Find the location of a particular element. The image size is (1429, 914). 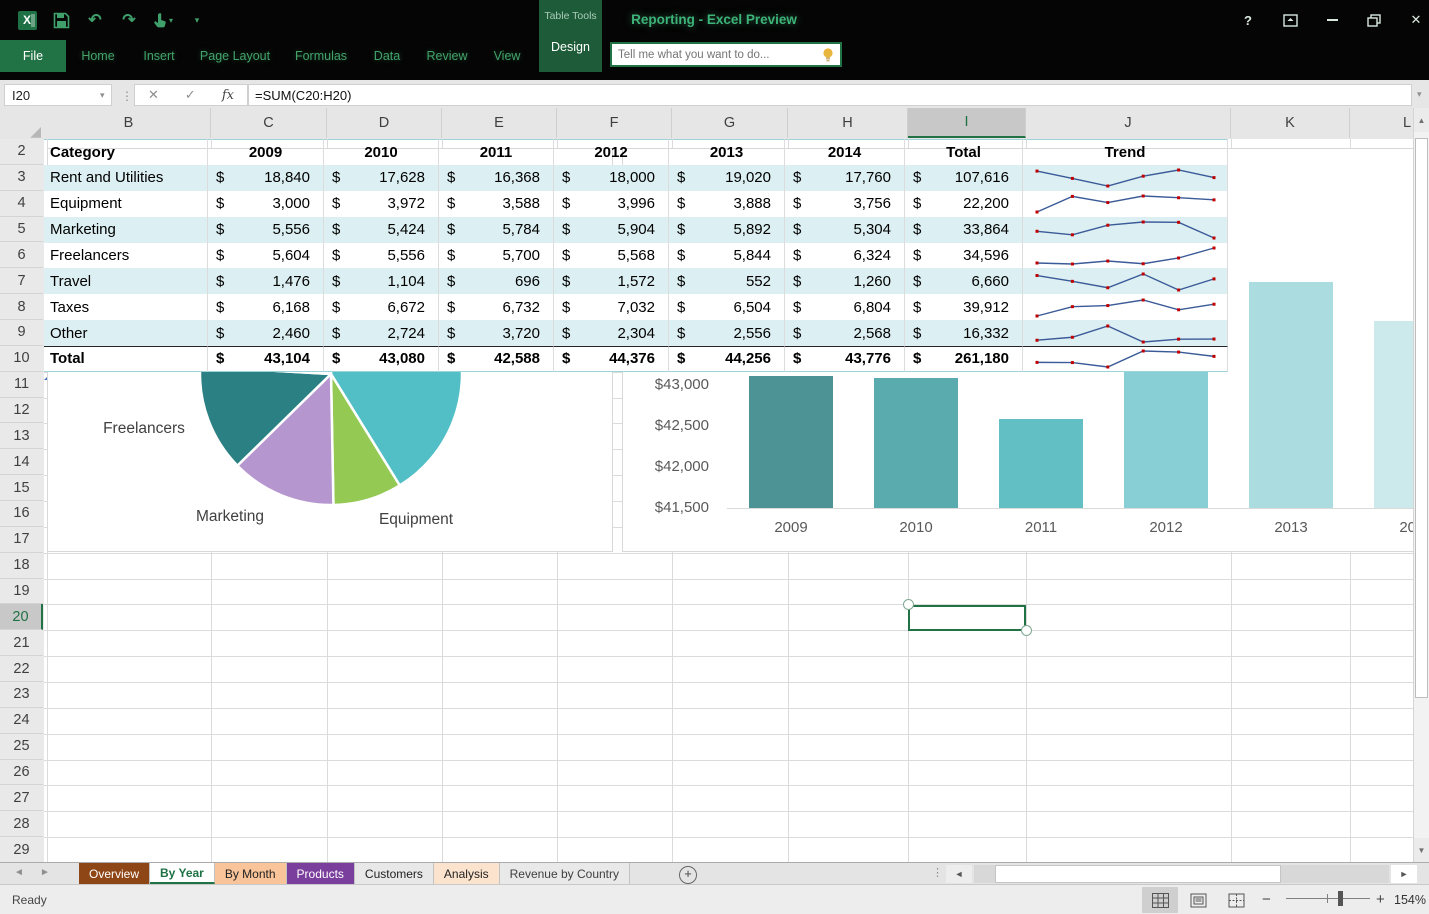

table-cell: $1,476 is located at coordinates (266, 281).